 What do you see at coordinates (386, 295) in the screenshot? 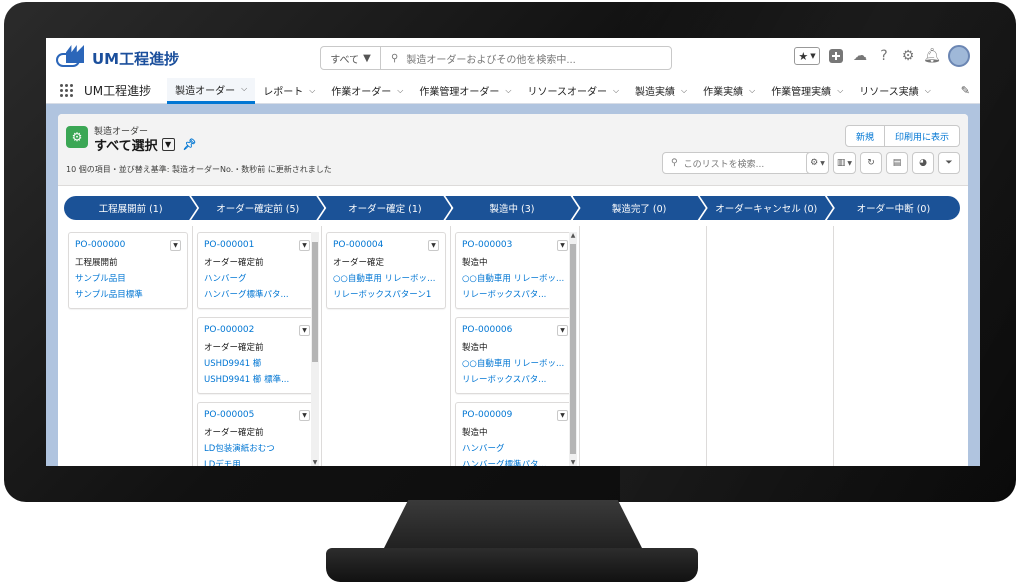
I see `card-pattern-link: リレーボックスパターン1` at bounding box center [386, 295].